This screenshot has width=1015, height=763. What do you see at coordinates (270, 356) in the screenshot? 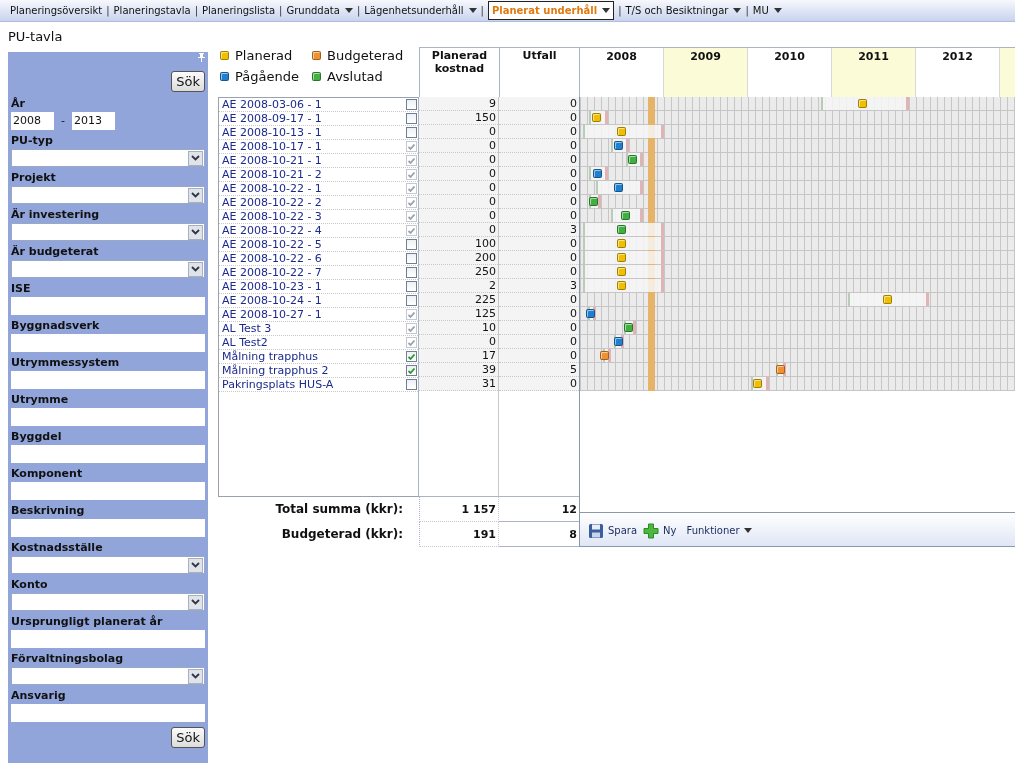
I see `row-name-link: Målning trapphus` at bounding box center [270, 356].